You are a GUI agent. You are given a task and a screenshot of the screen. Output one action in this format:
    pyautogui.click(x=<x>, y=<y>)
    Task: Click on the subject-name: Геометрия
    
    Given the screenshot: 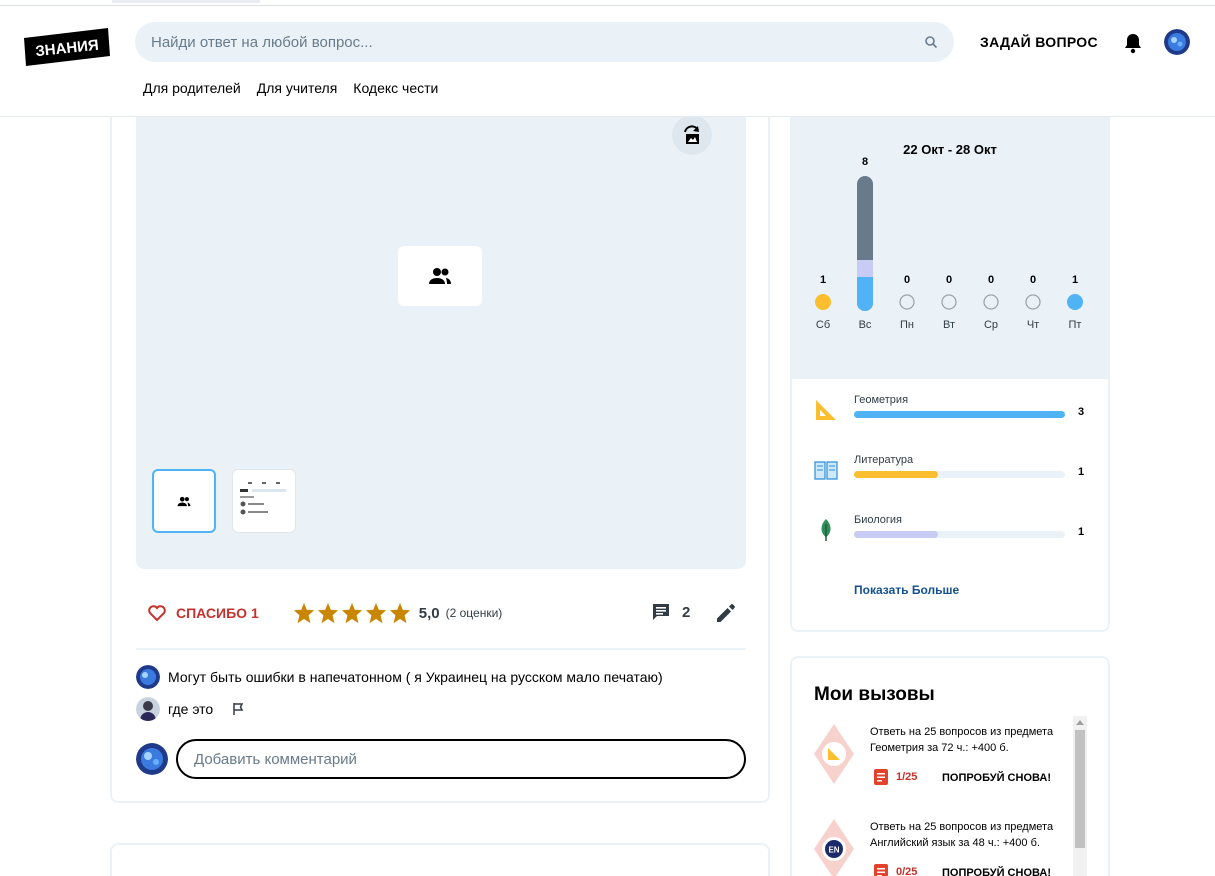 What is the action you would take?
    pyautogui.click(x=881, y=400)
    